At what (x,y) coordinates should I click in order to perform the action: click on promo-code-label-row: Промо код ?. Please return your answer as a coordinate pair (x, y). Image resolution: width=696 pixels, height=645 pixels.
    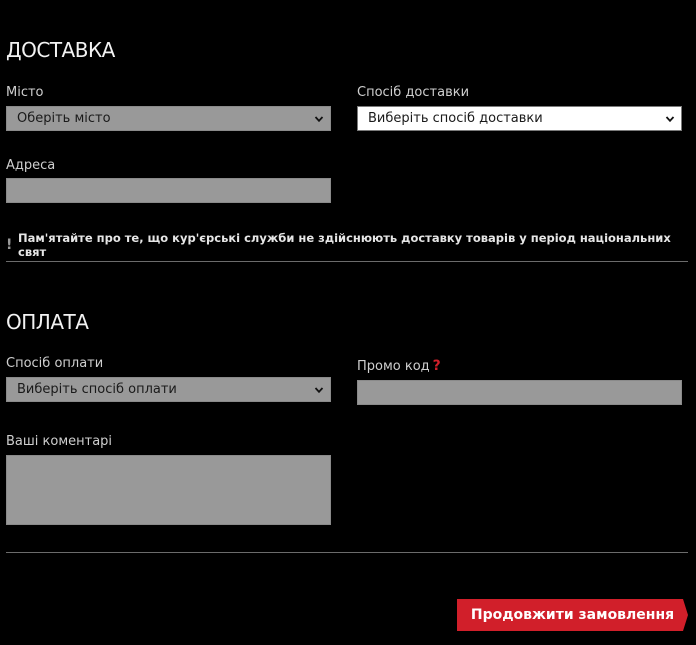
    Looking at the image, I should click on (399, 366).